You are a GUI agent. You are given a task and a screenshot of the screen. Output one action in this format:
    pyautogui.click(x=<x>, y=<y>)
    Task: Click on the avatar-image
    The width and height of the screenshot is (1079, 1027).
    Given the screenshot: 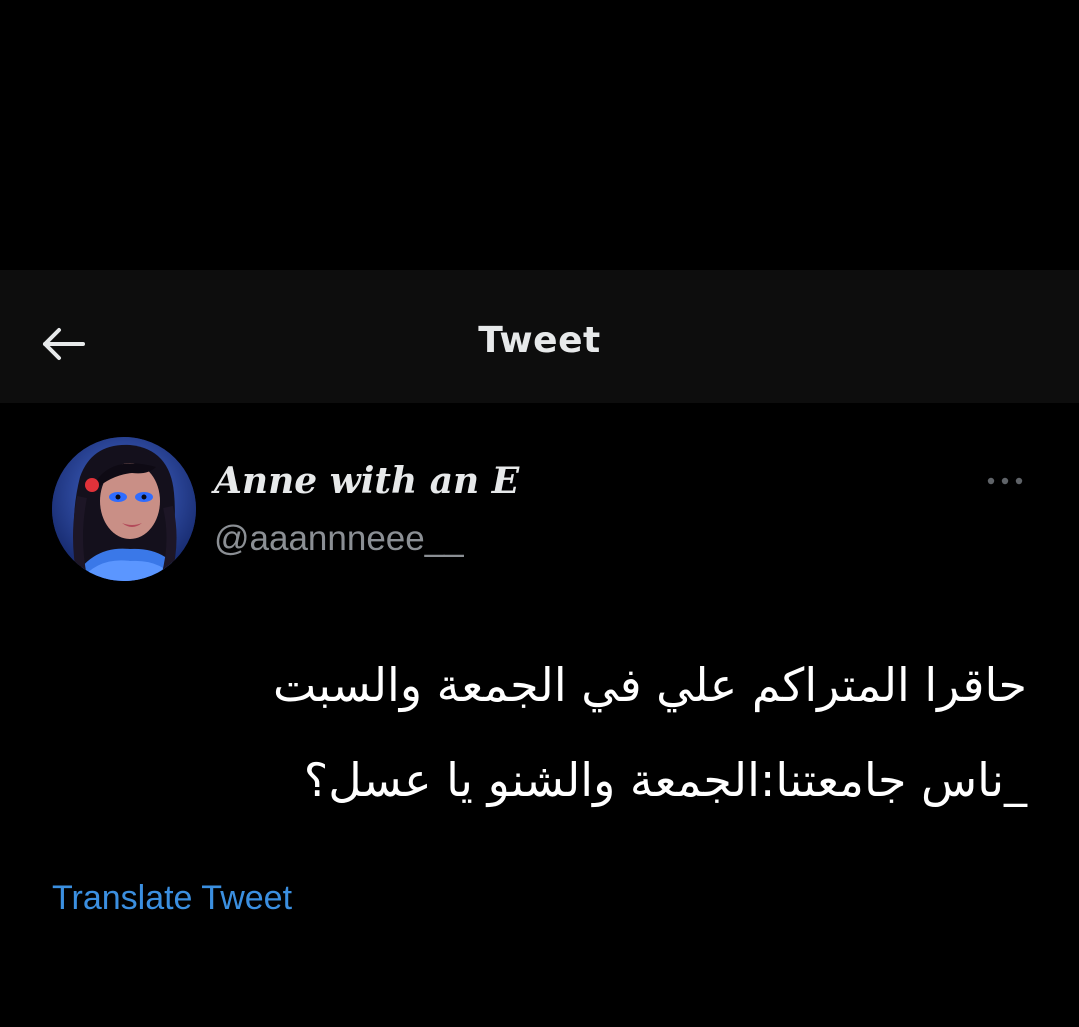 What is the action you would take?
    pyautogui.click(x=124, y=509)
    